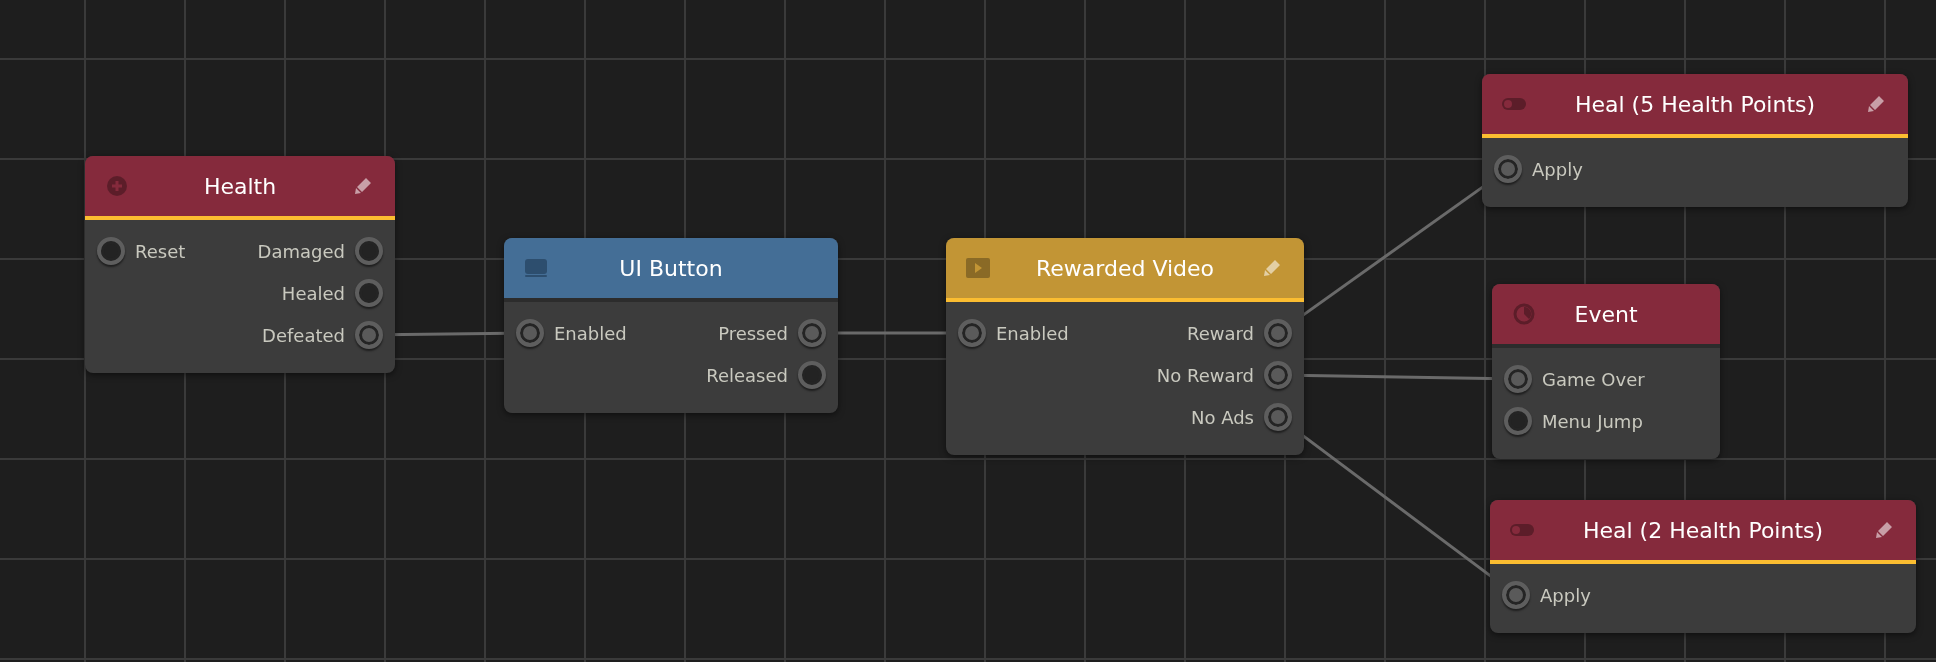 The image size is (1936, 662). Describe the element at coordinates (160, 251) in the screenshot. I see `port-label: Reset` at that location.